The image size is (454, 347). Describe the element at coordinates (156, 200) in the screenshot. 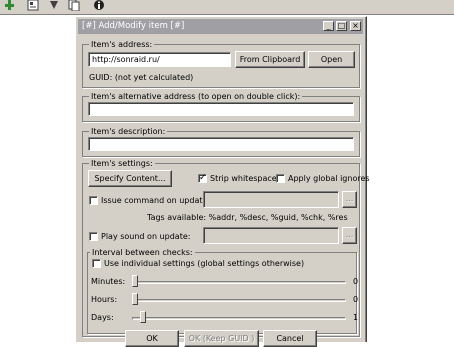

I see `issue-command-label: Issue command on update:` at that location.